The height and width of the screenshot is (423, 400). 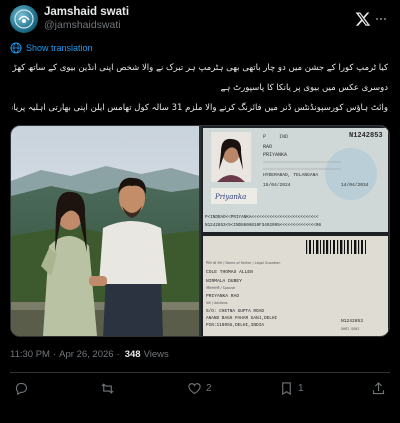 What do you see at coordinates (290, 175) in the screenshot?
I see `passport-birth-place: HYDERABAD, TELANGANA` at bounding box center [290, 175].